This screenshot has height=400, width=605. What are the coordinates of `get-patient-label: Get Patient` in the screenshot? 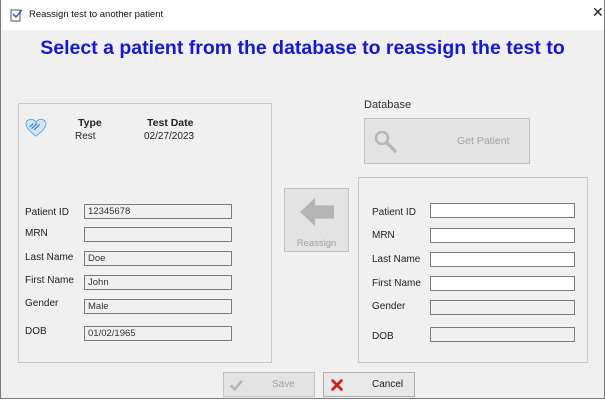 It's located at (483, 141).